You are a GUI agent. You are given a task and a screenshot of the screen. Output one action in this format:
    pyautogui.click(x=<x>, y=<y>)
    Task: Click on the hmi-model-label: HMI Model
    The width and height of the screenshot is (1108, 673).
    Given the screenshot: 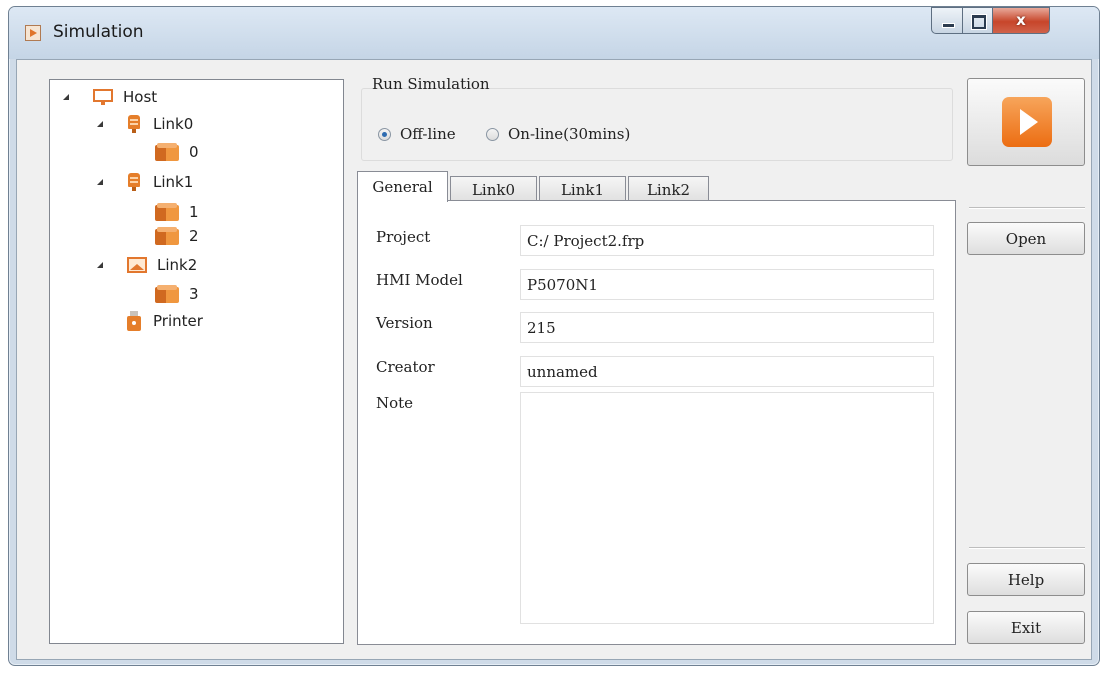 What is the action you would take?
    pyautogui.click(x=419, y=280)
    